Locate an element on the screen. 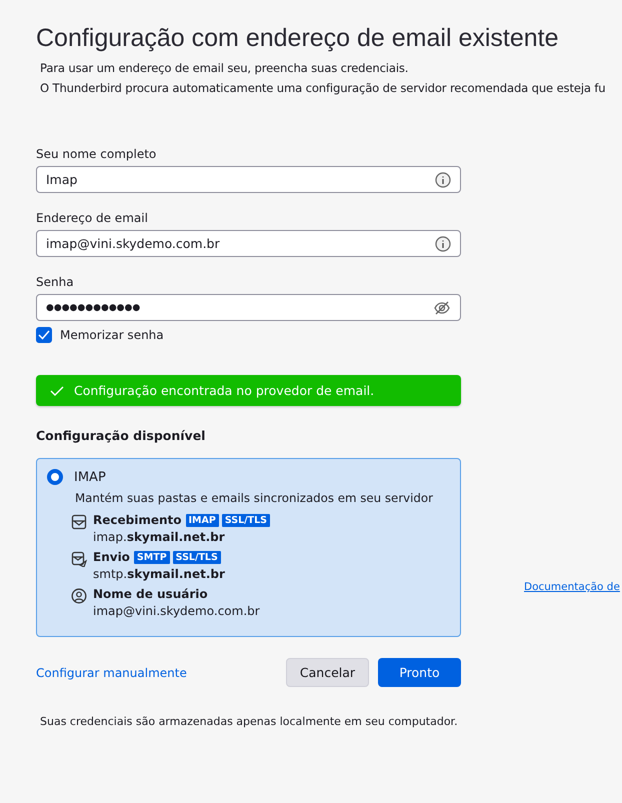 The height and width of the screenshot is (803, 622). option-name: IMAP is located at coordinates (90, 477).